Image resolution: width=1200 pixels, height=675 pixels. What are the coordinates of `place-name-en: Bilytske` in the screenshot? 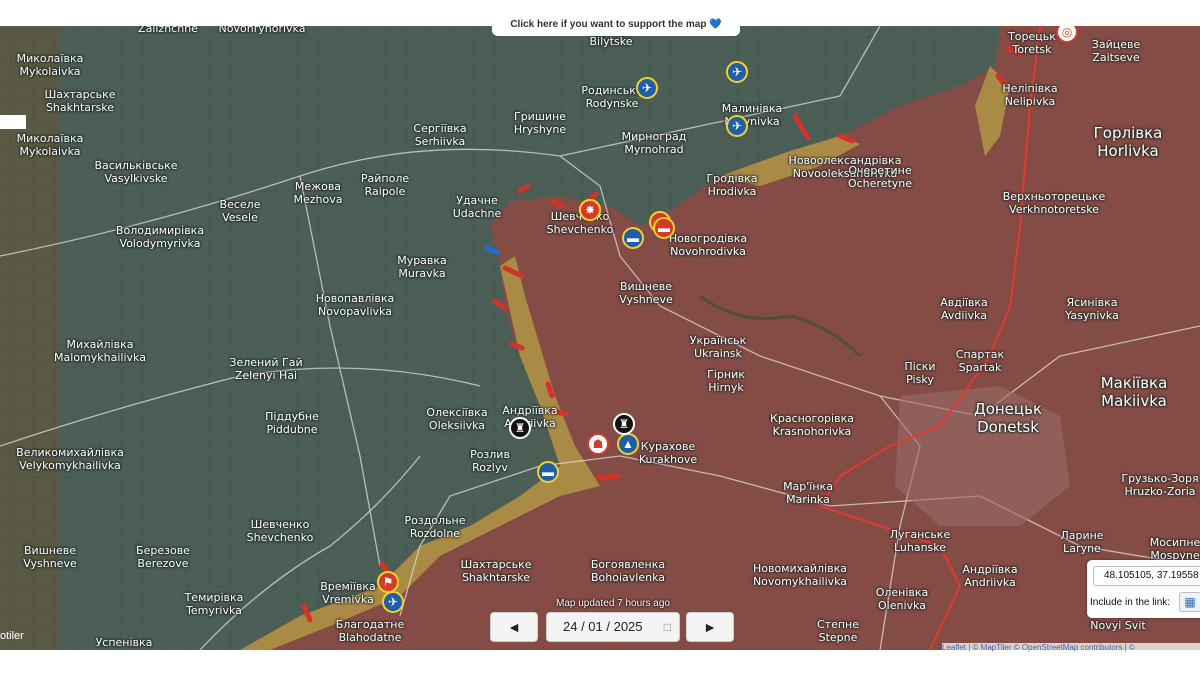 It's located at (611, 41).